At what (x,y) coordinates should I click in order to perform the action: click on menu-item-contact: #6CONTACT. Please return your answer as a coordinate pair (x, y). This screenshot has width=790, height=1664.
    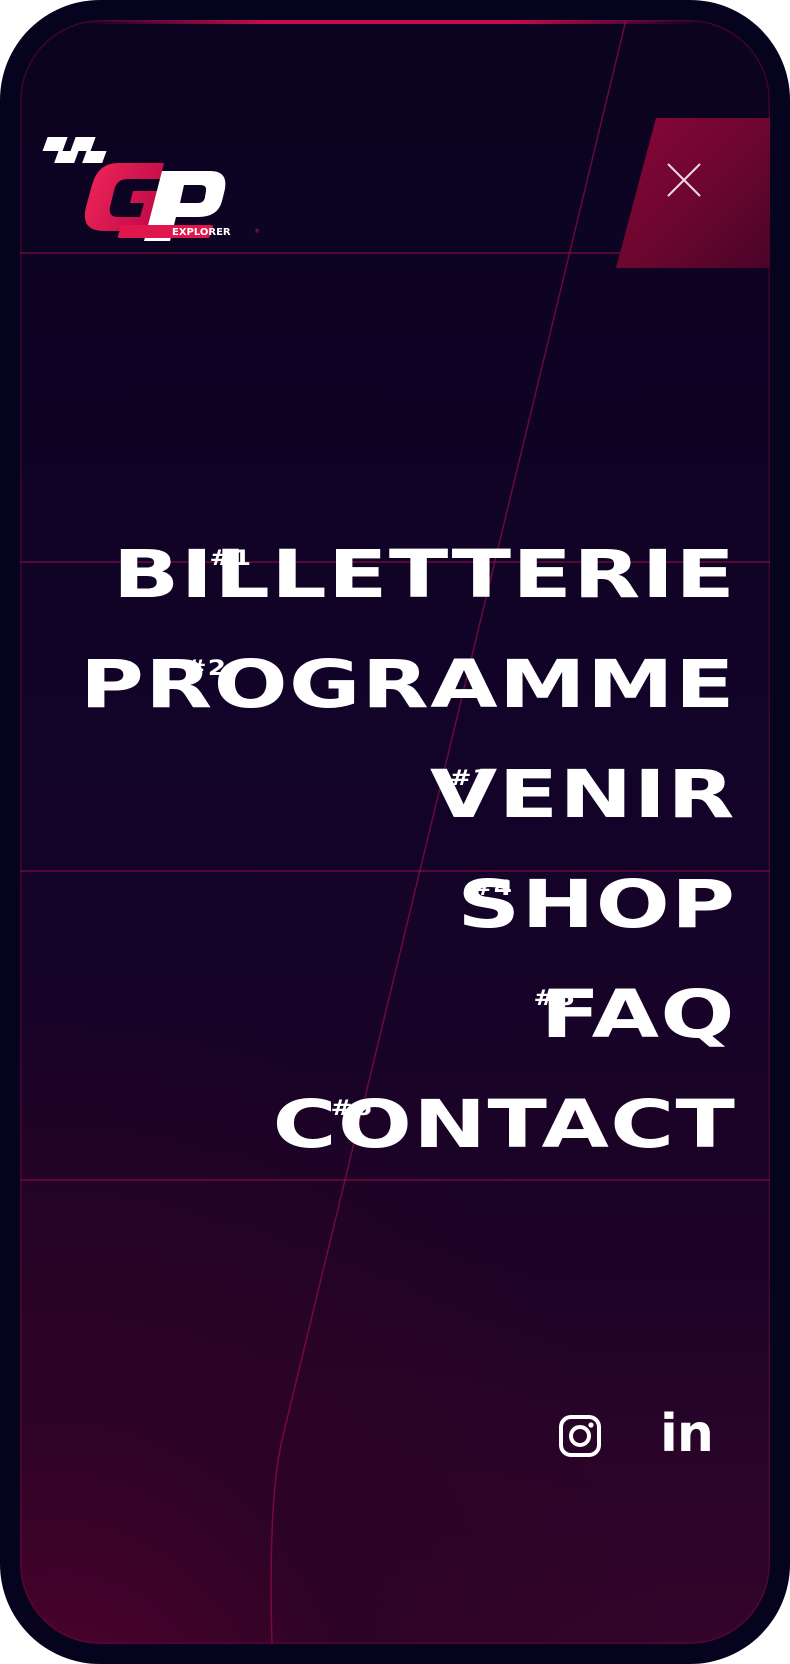
    Looking at the image, I should click on (464, 1145).